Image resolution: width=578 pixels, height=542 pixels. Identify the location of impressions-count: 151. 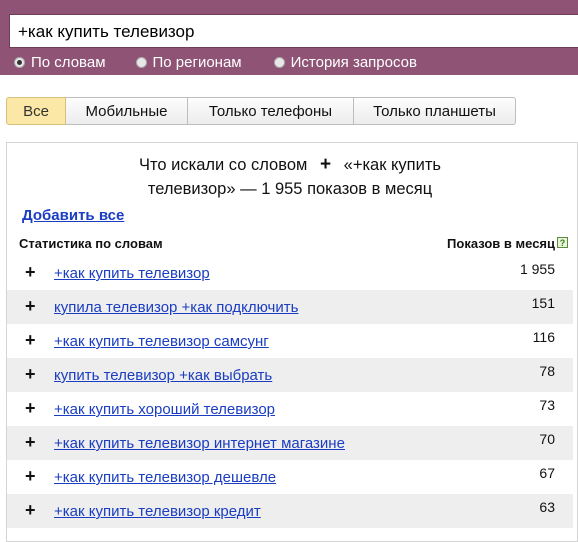
(543, 303).